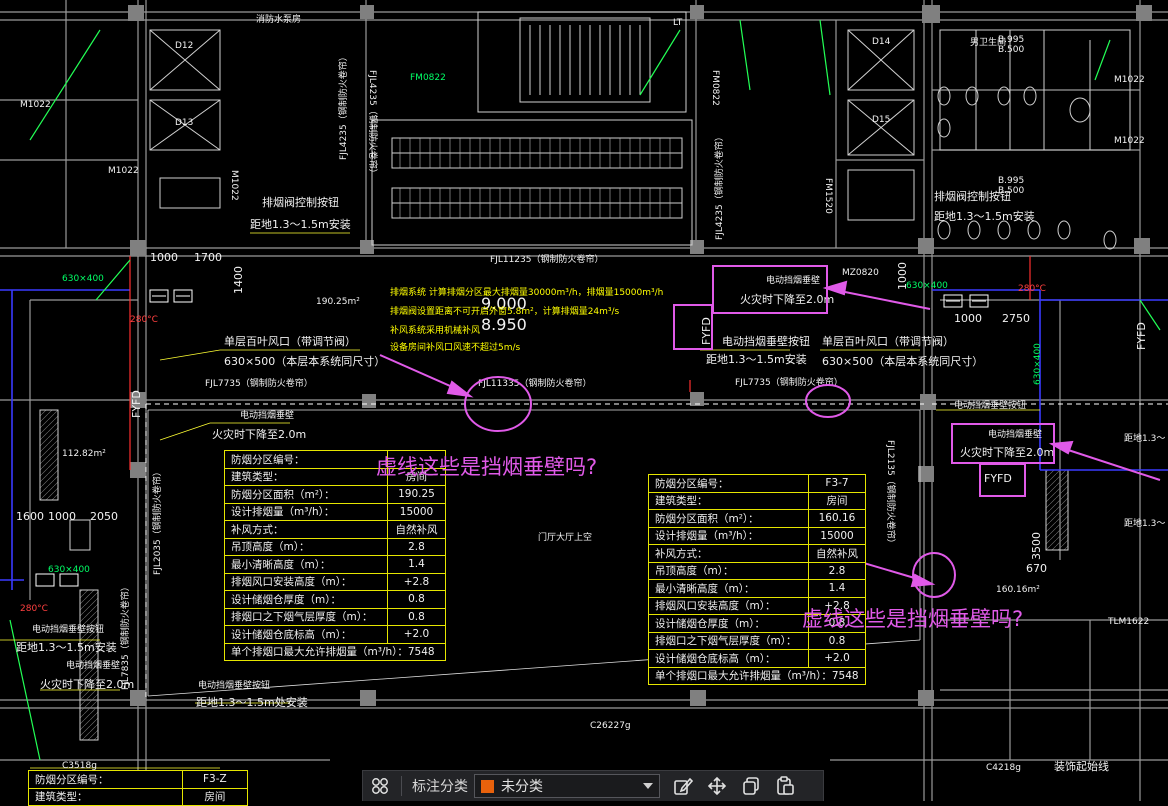  I want to click on table-row: 补风方式： 自然补风, so click(756, 553).